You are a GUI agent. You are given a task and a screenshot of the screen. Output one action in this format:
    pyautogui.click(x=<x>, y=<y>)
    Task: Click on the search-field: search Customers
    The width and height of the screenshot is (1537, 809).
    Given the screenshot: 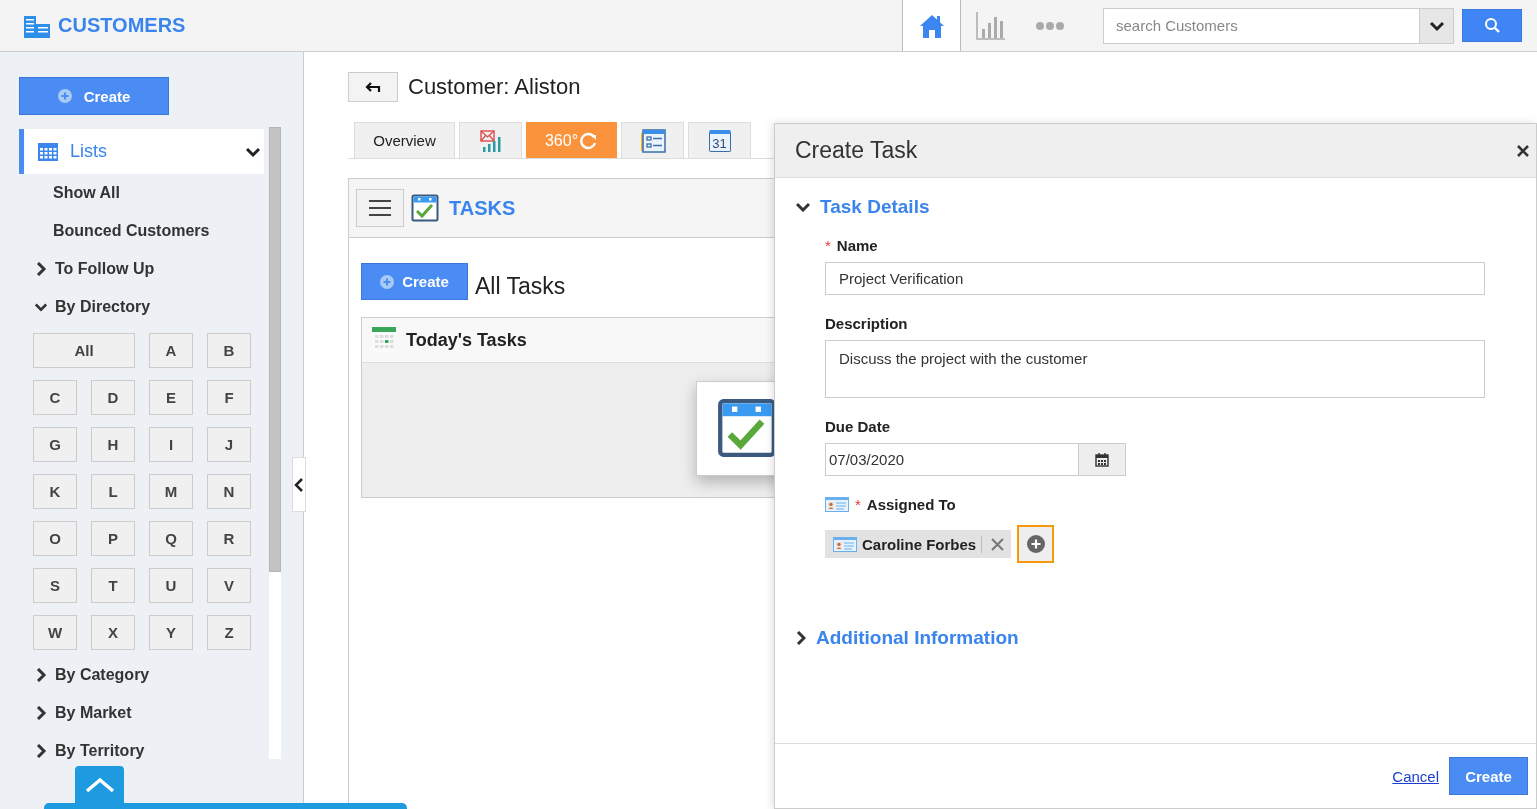 What is the action you would take?
    pyautogui.click(x=1261, y=25)
    